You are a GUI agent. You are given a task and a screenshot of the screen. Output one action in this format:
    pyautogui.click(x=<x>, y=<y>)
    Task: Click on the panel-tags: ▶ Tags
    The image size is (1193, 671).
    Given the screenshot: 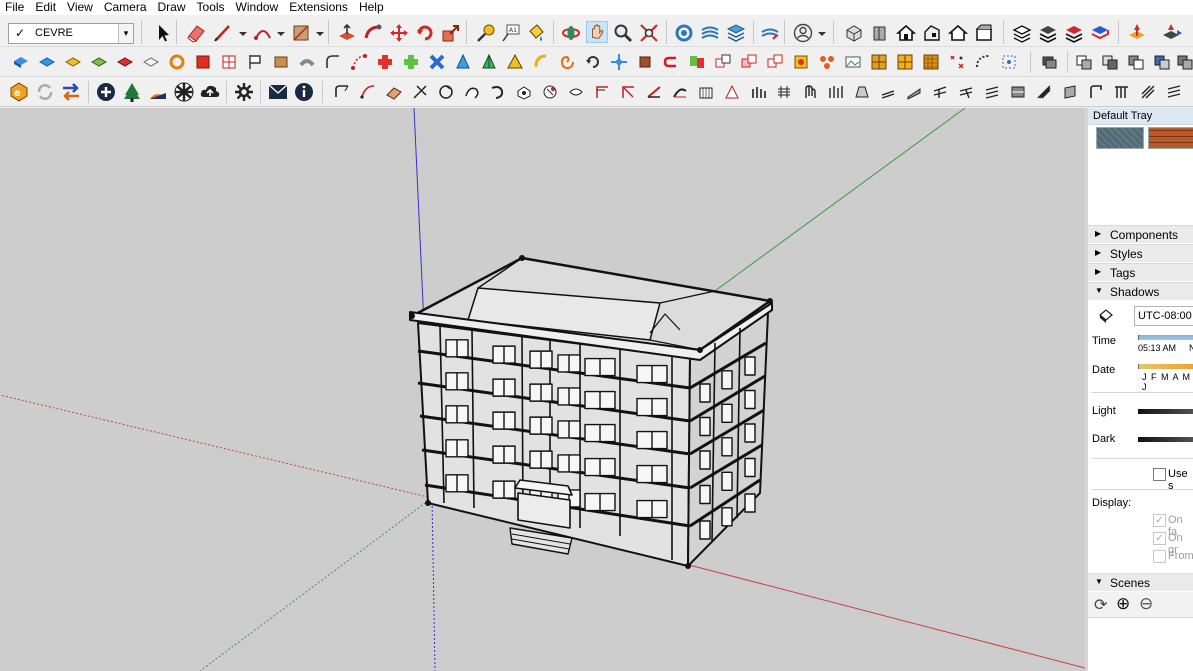 What is the action you would take?
    pyautogui.click(x=1140, y=272)
    